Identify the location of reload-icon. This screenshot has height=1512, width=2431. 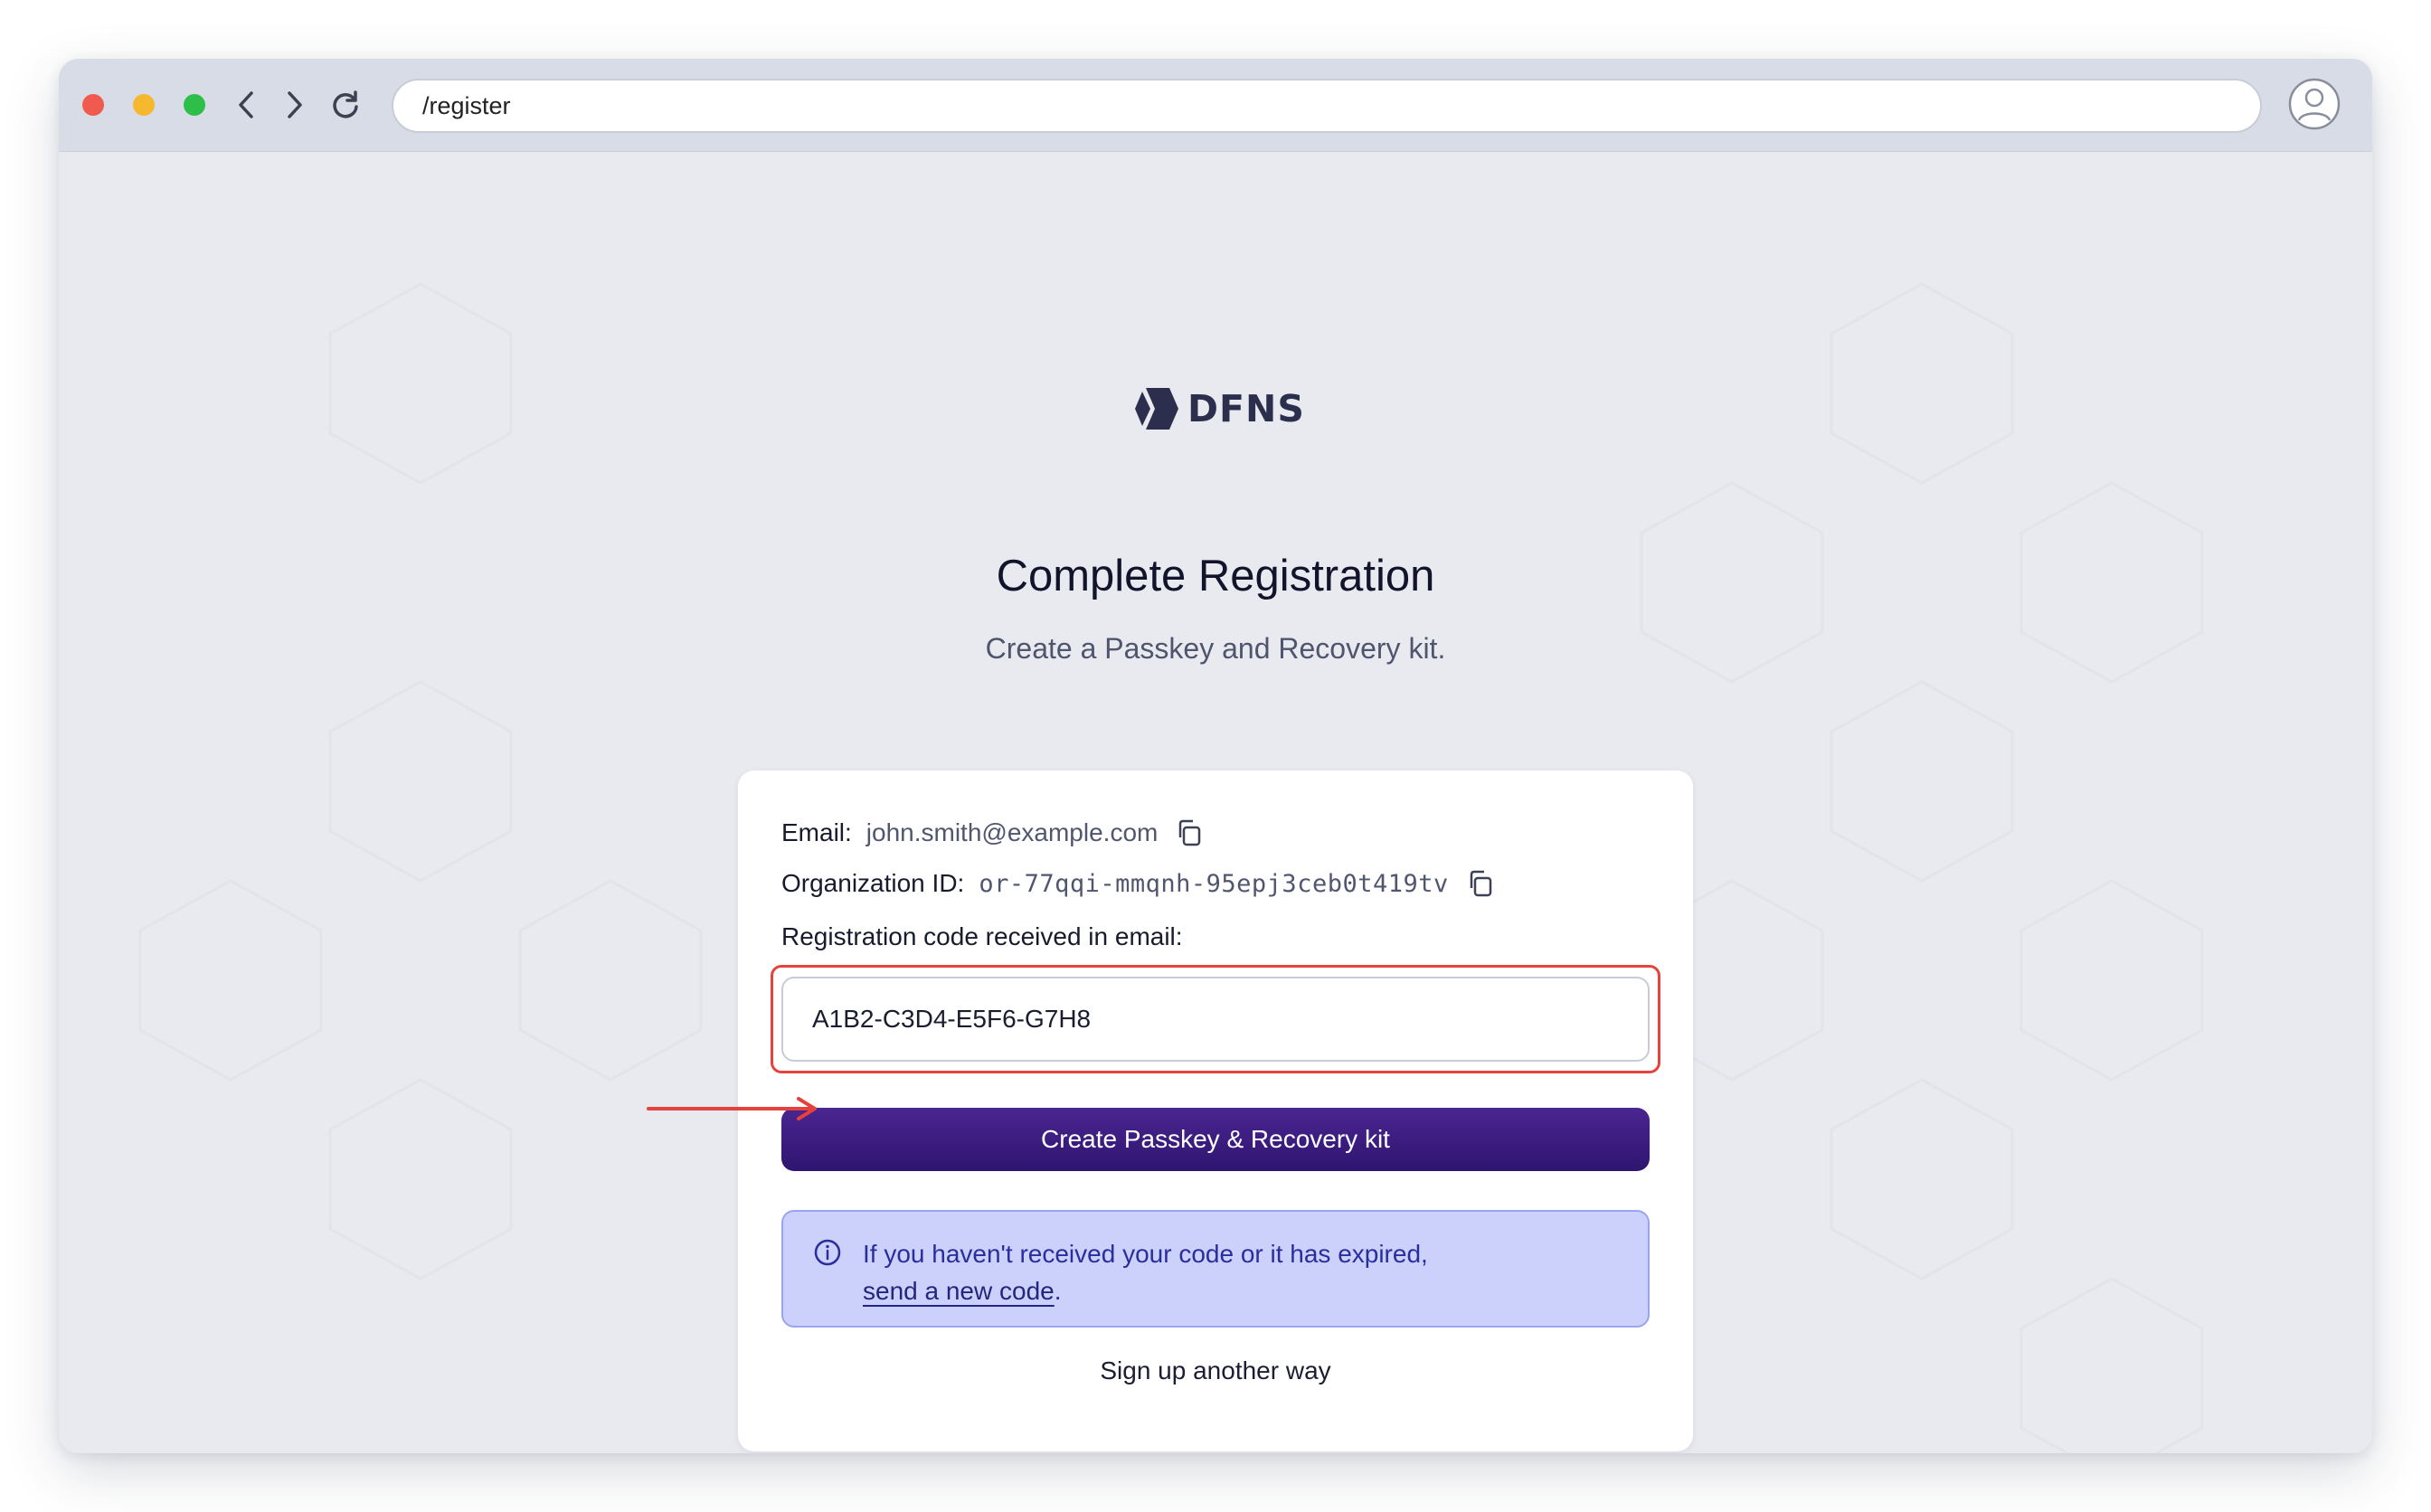
(345, 104).